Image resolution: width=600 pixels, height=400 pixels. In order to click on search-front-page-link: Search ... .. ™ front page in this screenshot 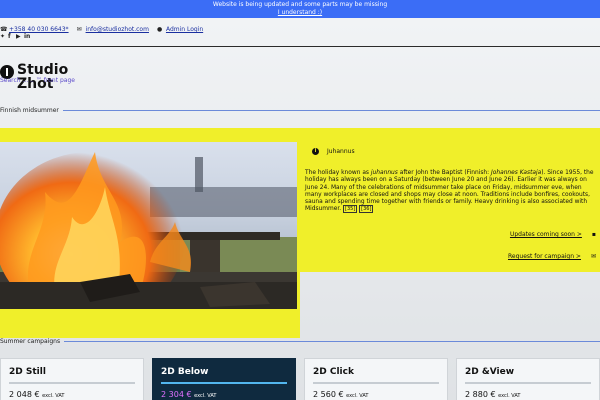, I will do `click(37, 80)`.